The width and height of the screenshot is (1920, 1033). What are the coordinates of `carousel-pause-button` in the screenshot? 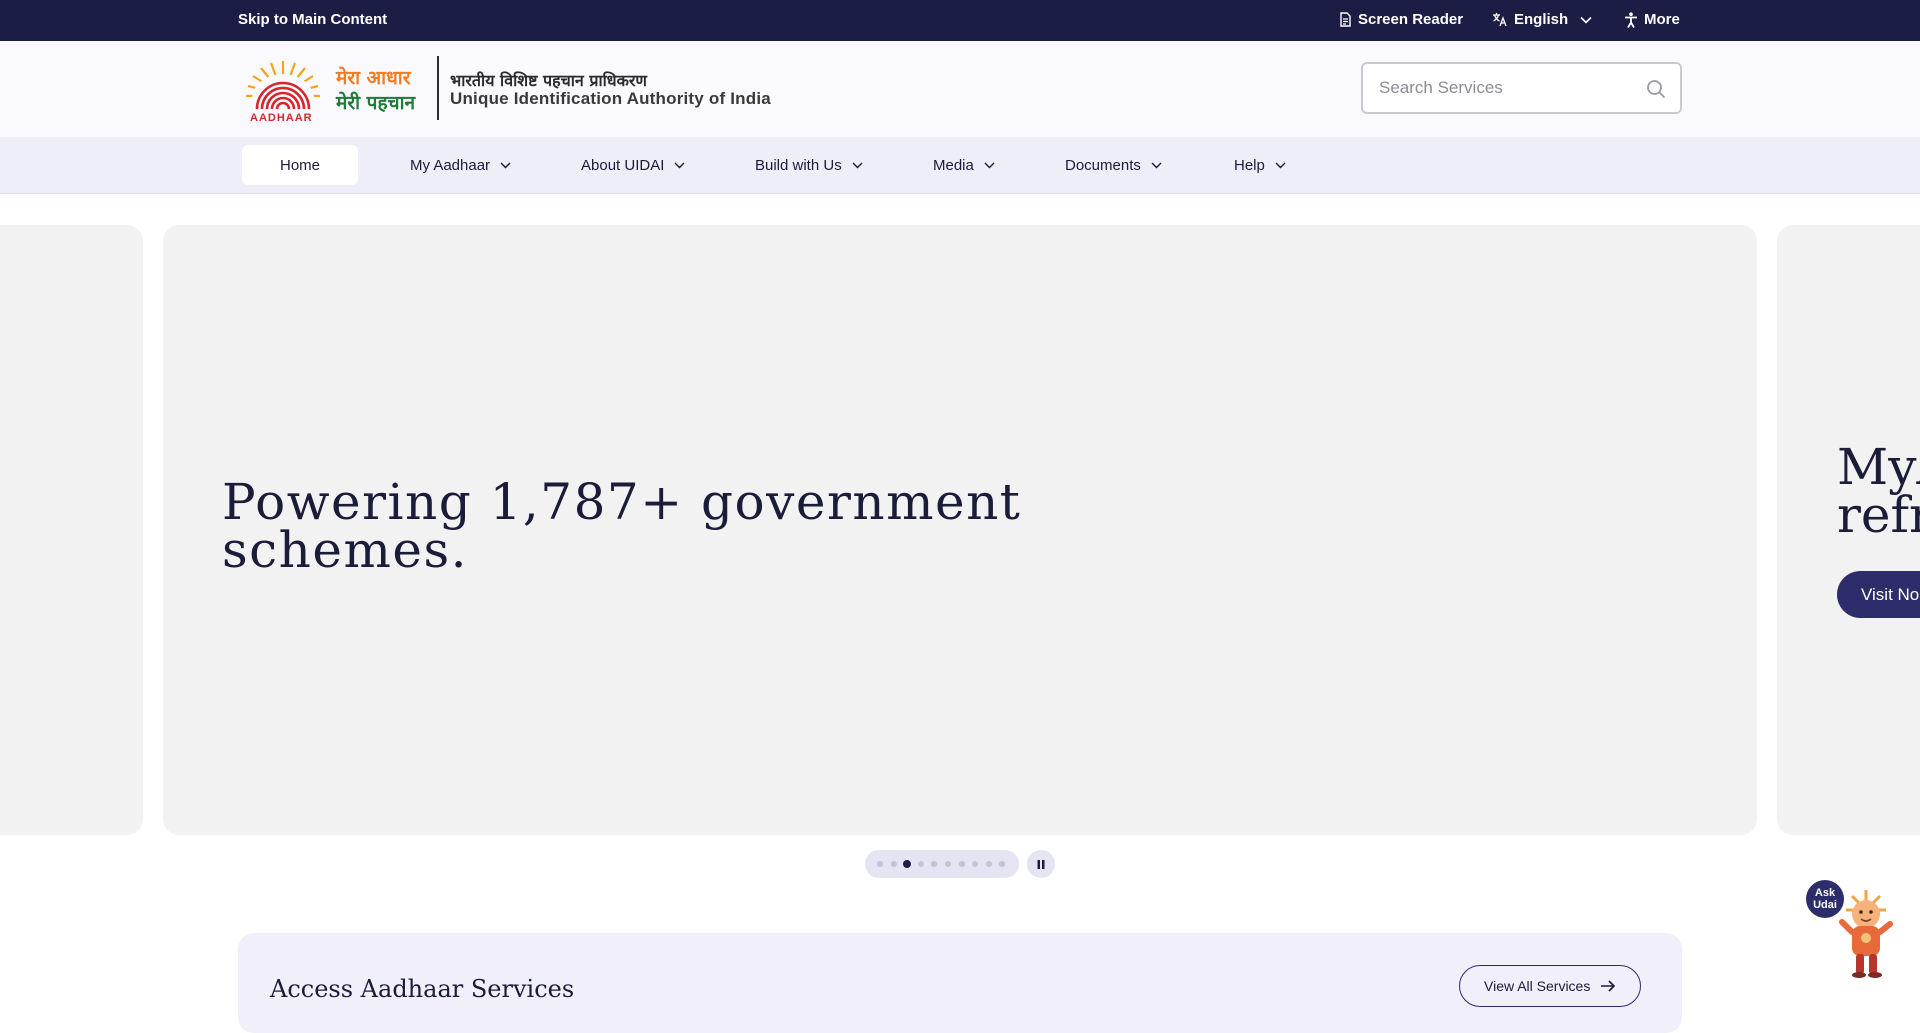 It's located at (1041, 864).